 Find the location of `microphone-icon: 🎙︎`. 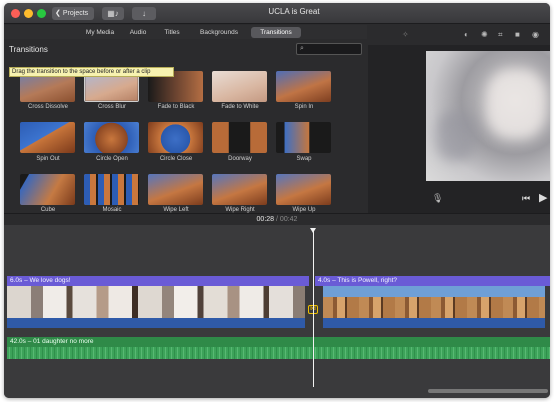

microphone-icon: 🎙︎ is located at coordinates (437, 198).